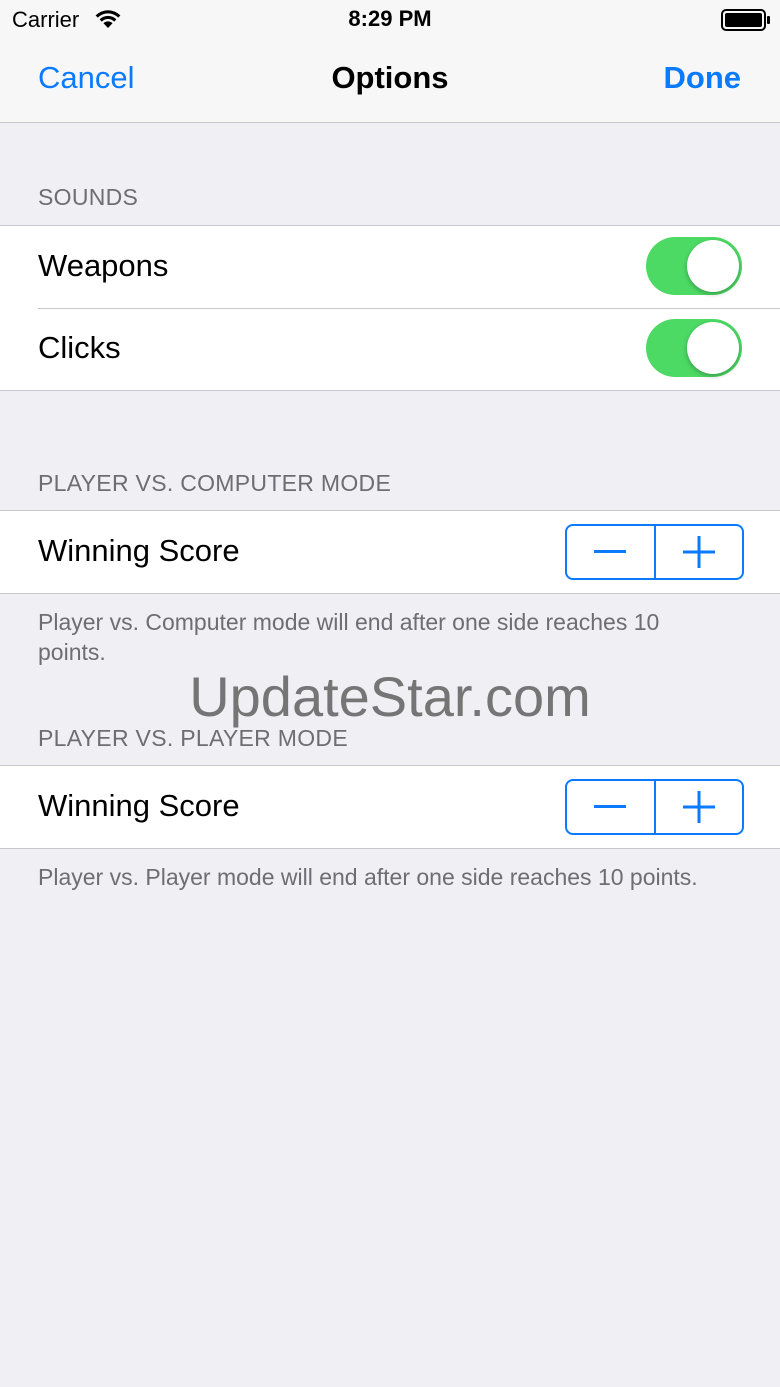 Image resolution: width=780 pixels, height=1387 pixels. What do you see at coordinates (703, 78) in the screenshot?
I see `done-button: Done` at bounding box center [703, 78].